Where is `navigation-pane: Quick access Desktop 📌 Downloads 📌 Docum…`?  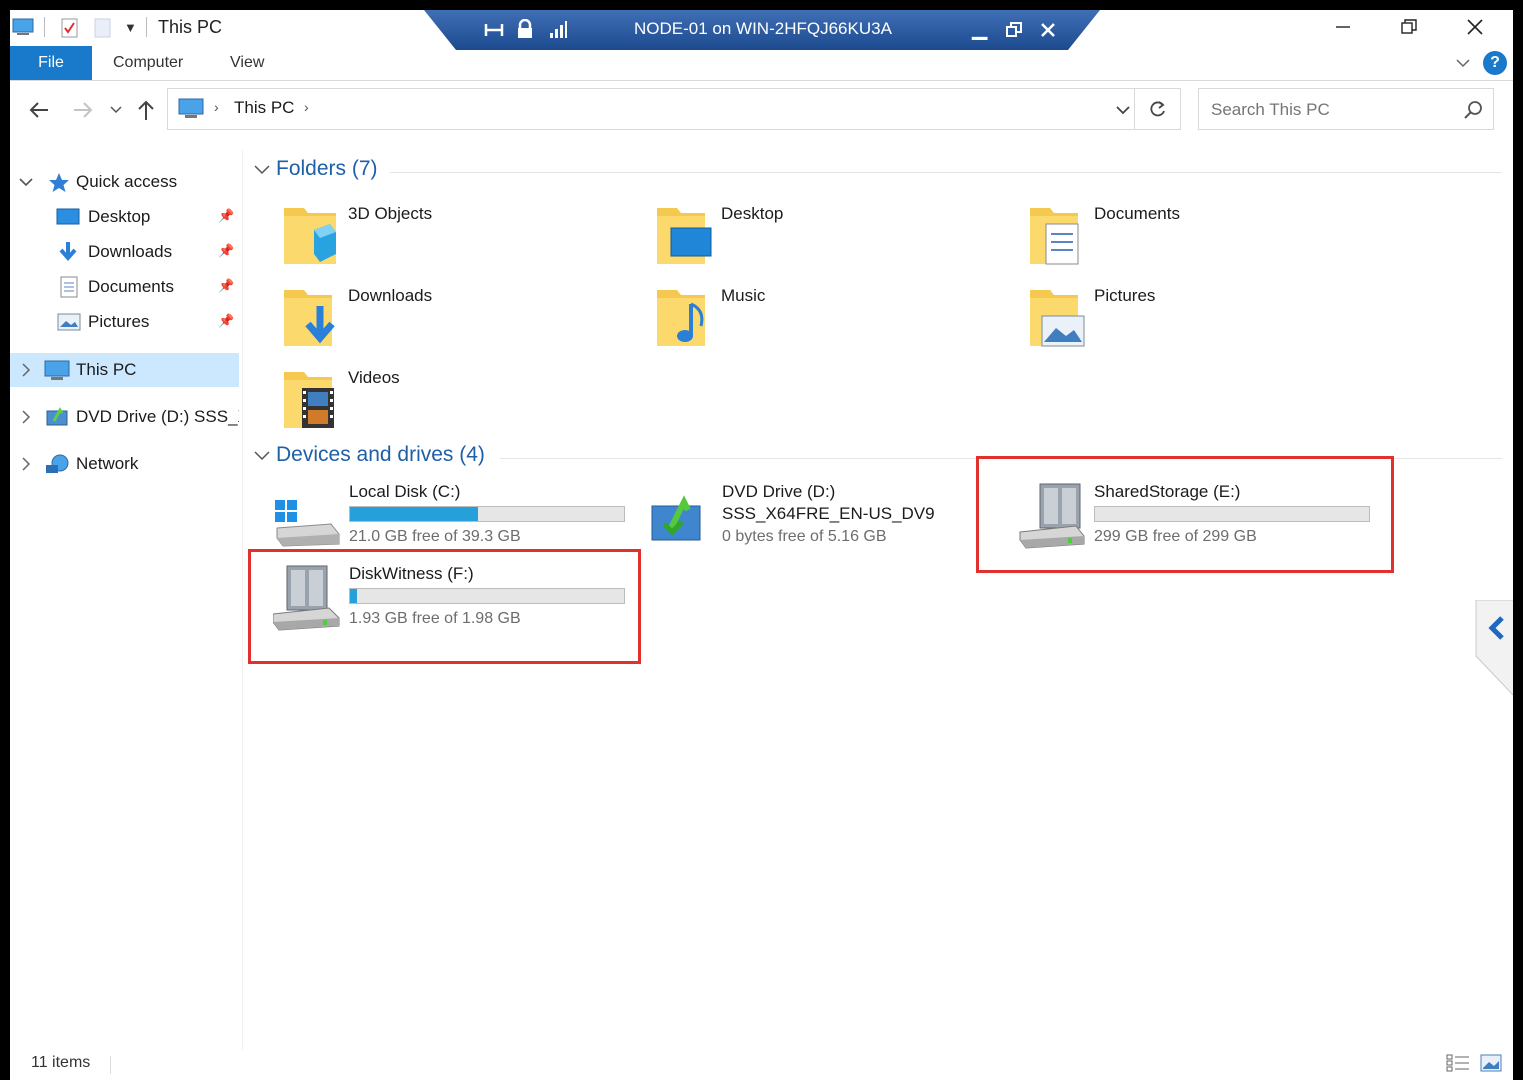 navigation-pane: Quick access Desktop 📌 Downloads 📌 Docum… is located at coordinates (126, 600).